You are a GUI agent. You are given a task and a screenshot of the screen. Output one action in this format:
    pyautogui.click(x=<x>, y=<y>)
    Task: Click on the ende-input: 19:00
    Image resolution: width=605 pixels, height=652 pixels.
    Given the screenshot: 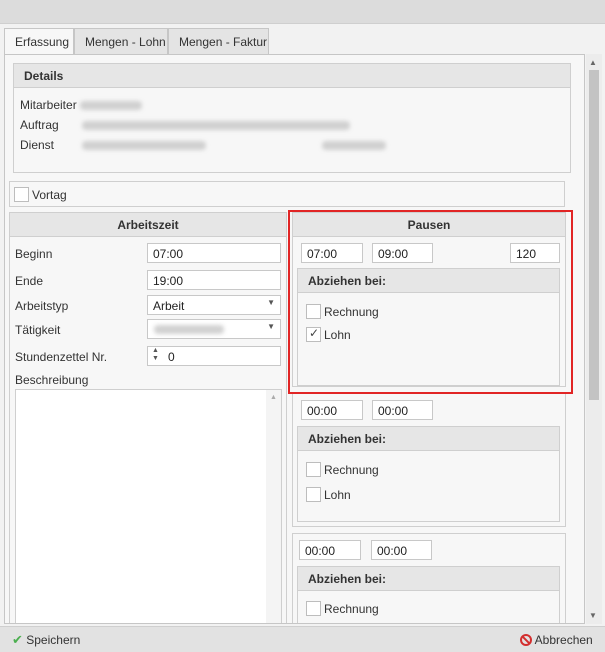 What is the action you would take?
    pyautogui.click(x=214, y=280)
    